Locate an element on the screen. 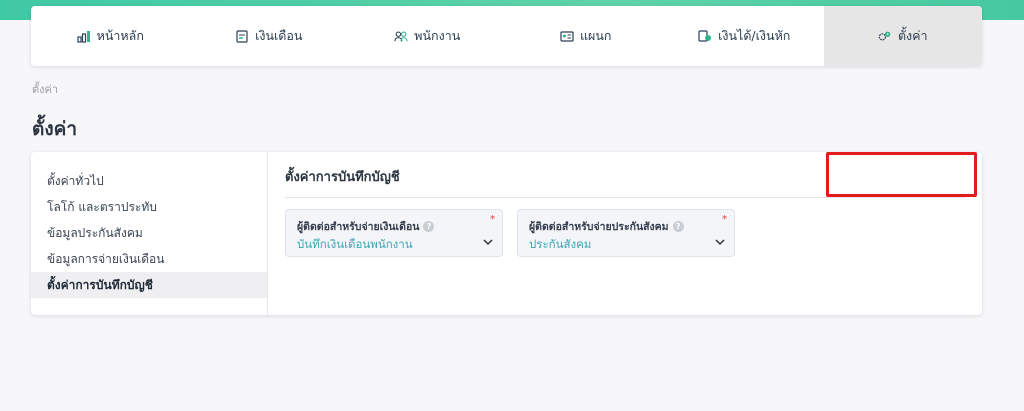 The width and height of the screenshot is (1024, 411). nav-item-income-deduction: เงินได้/เงินหัก is located at coordinates (744, 36).